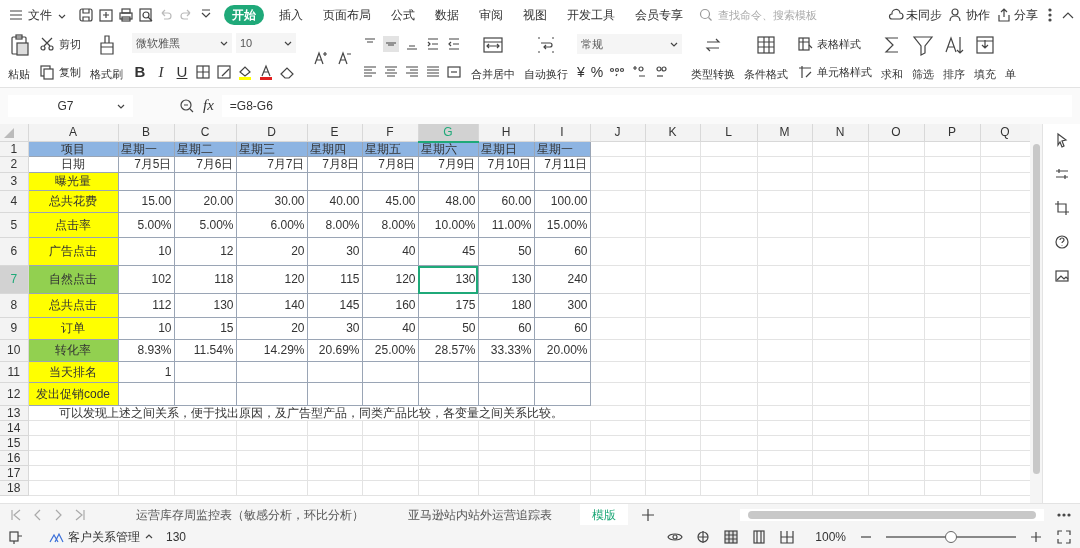 The width and height of the screenshot is (1080, 548). Describe the element at coordinates (493, 58) in the screenshot. I see `merge-center-button: 合并居中` at that location.